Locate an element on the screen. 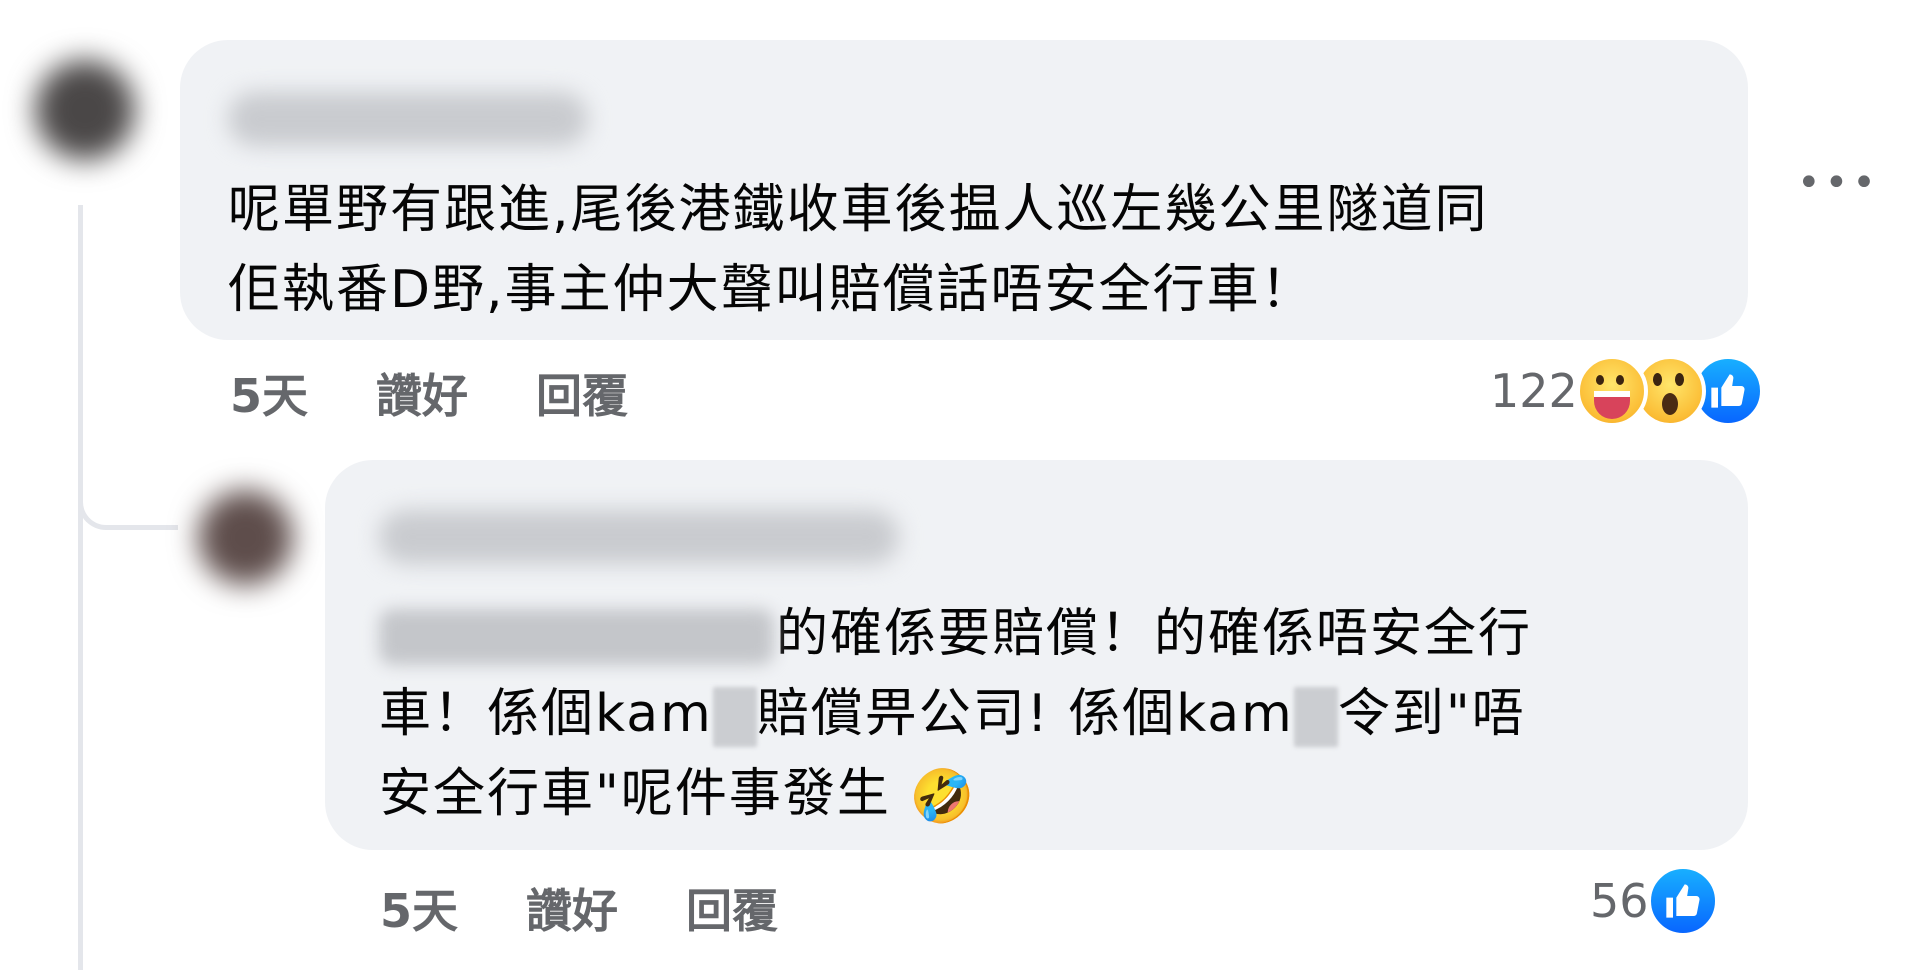  reply-actions: 5天 讚好 回覆 is located at coordinates (613, 908).